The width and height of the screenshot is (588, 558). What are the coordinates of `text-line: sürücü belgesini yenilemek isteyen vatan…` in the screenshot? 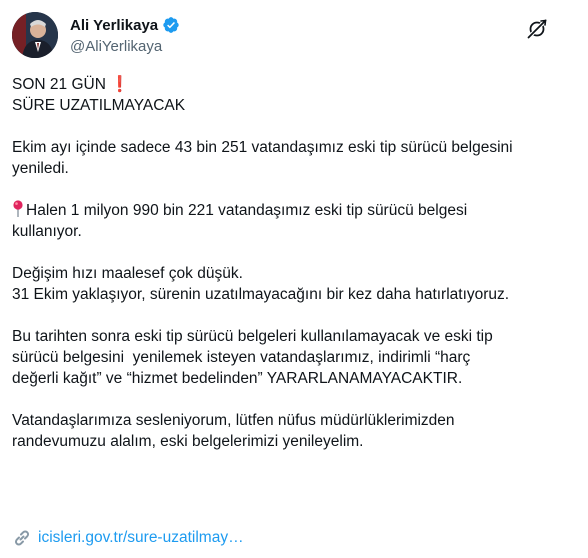 It's located at (241, 357).